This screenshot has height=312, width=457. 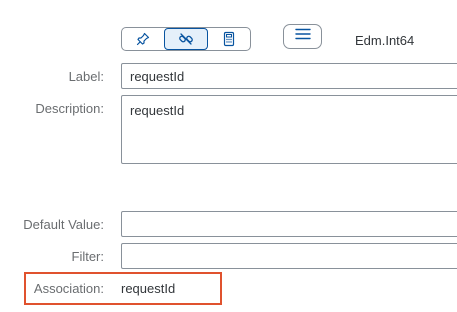 I want to click on description-caption: Description:, so click(x=69, y=108).